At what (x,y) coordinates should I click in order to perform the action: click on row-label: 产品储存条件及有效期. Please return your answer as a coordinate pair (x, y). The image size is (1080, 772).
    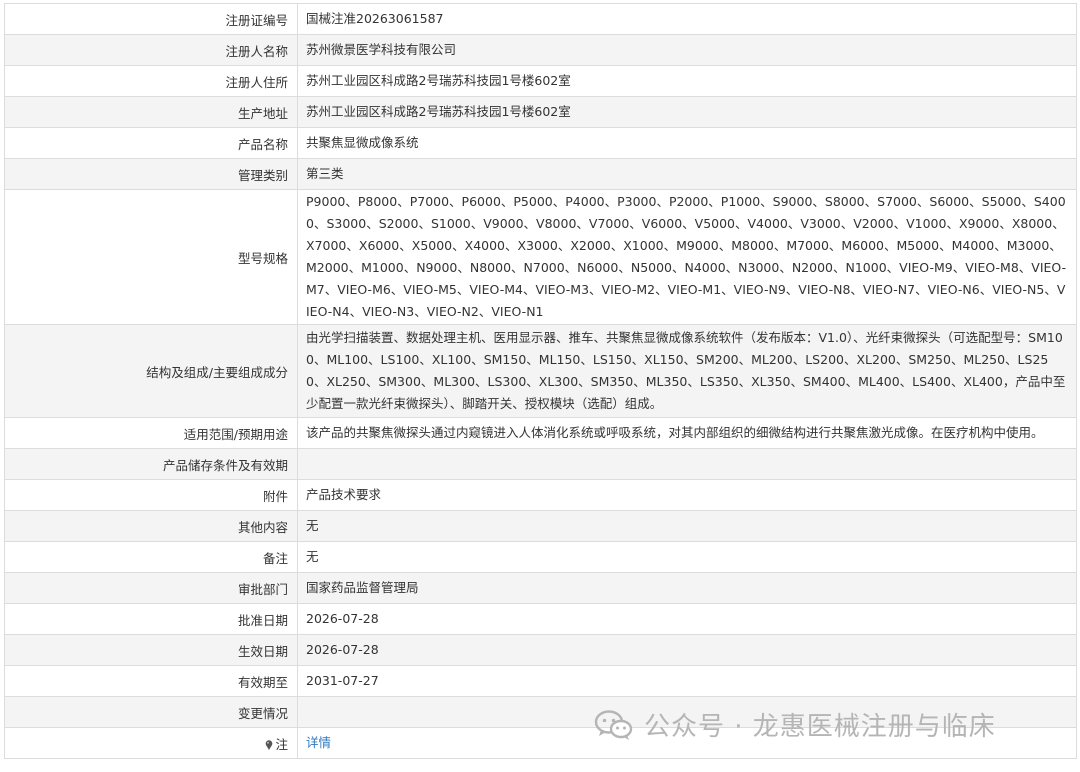
    Looking at the image, I should click on (151, 464).